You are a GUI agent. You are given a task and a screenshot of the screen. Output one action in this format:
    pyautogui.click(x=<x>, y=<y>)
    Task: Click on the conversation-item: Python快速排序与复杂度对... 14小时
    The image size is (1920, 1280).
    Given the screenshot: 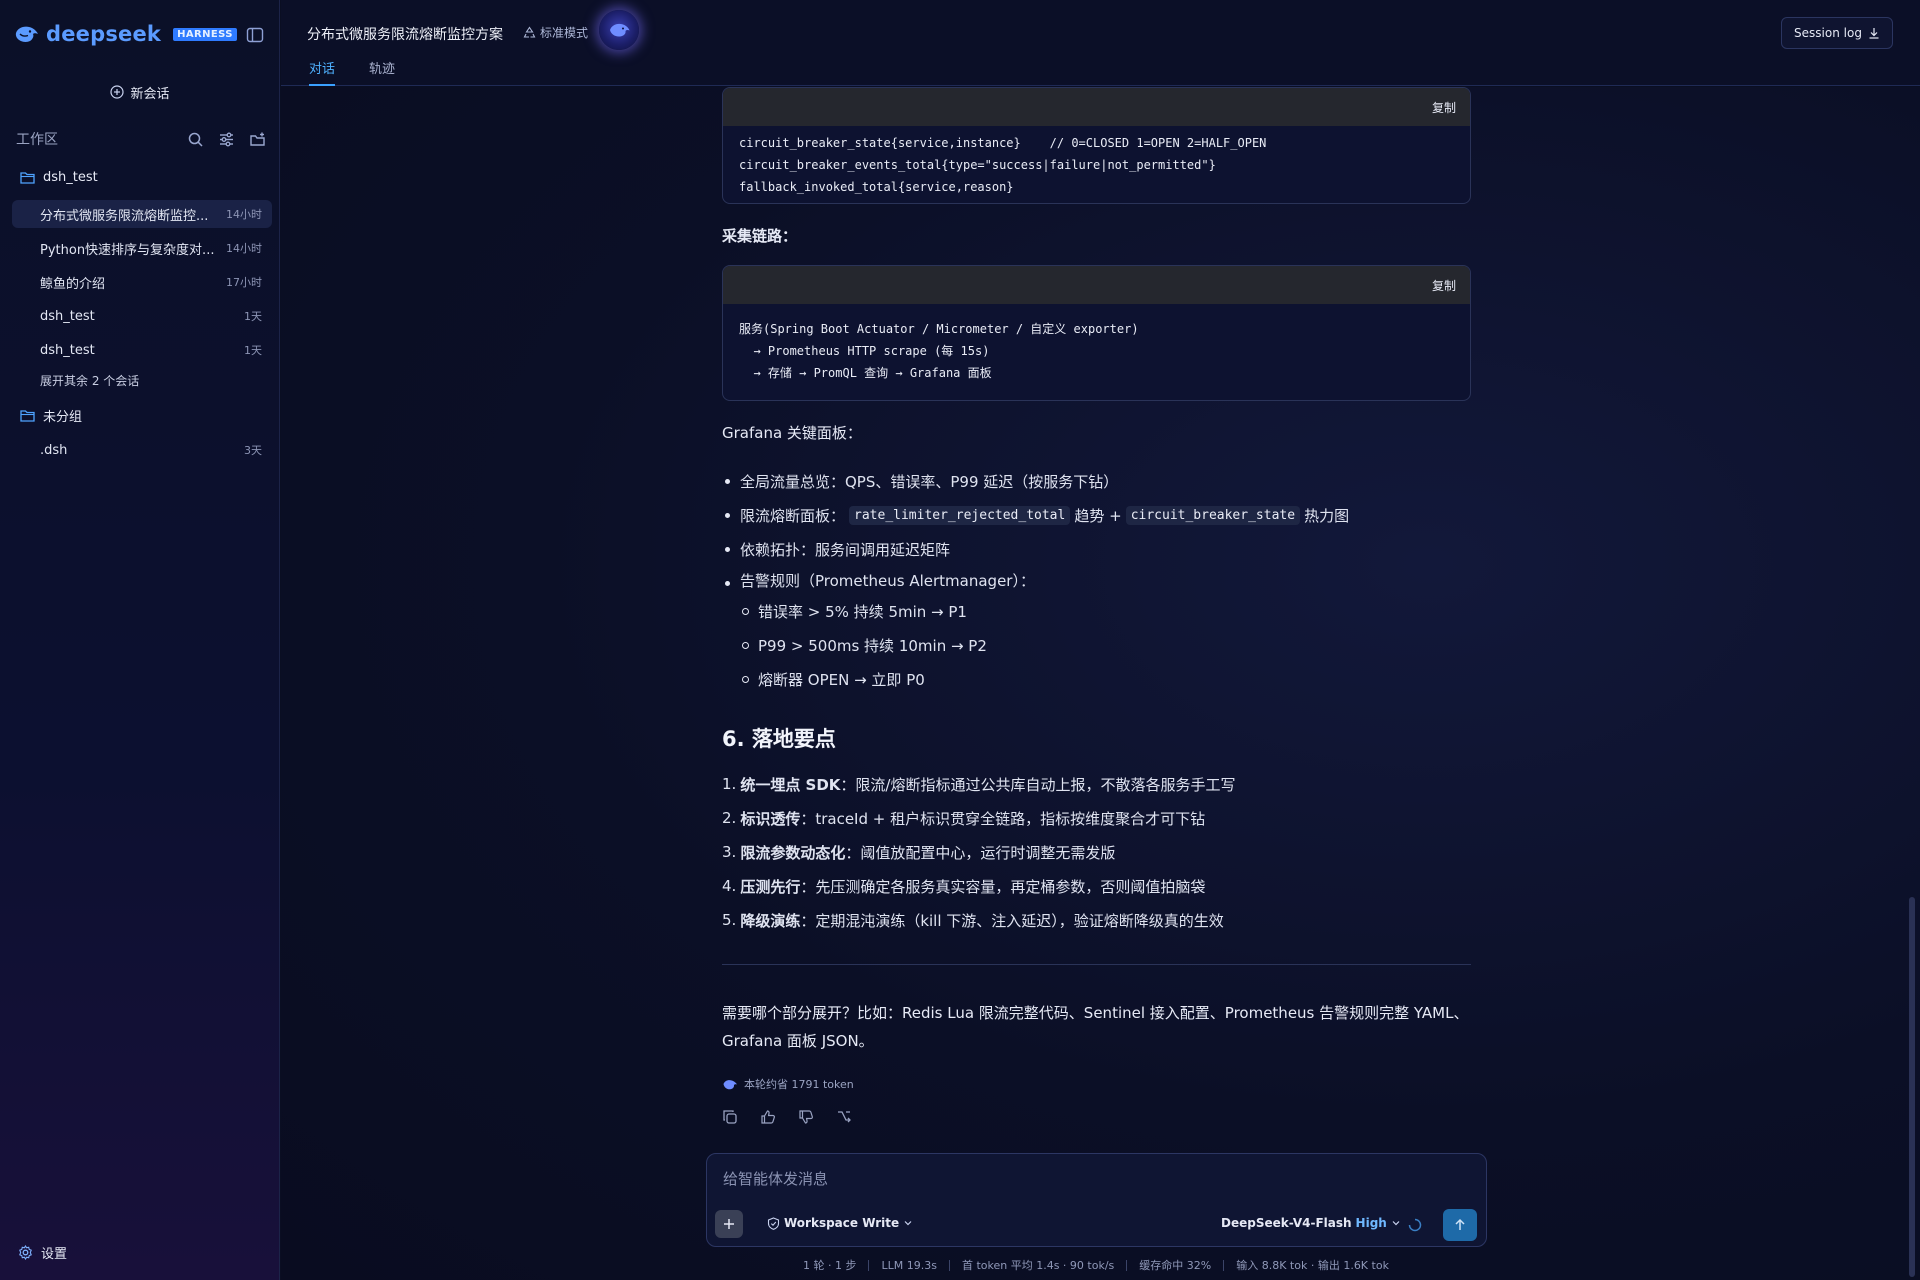 What is the action you would take?
    pyautogui.click(x=142, y=248)
    